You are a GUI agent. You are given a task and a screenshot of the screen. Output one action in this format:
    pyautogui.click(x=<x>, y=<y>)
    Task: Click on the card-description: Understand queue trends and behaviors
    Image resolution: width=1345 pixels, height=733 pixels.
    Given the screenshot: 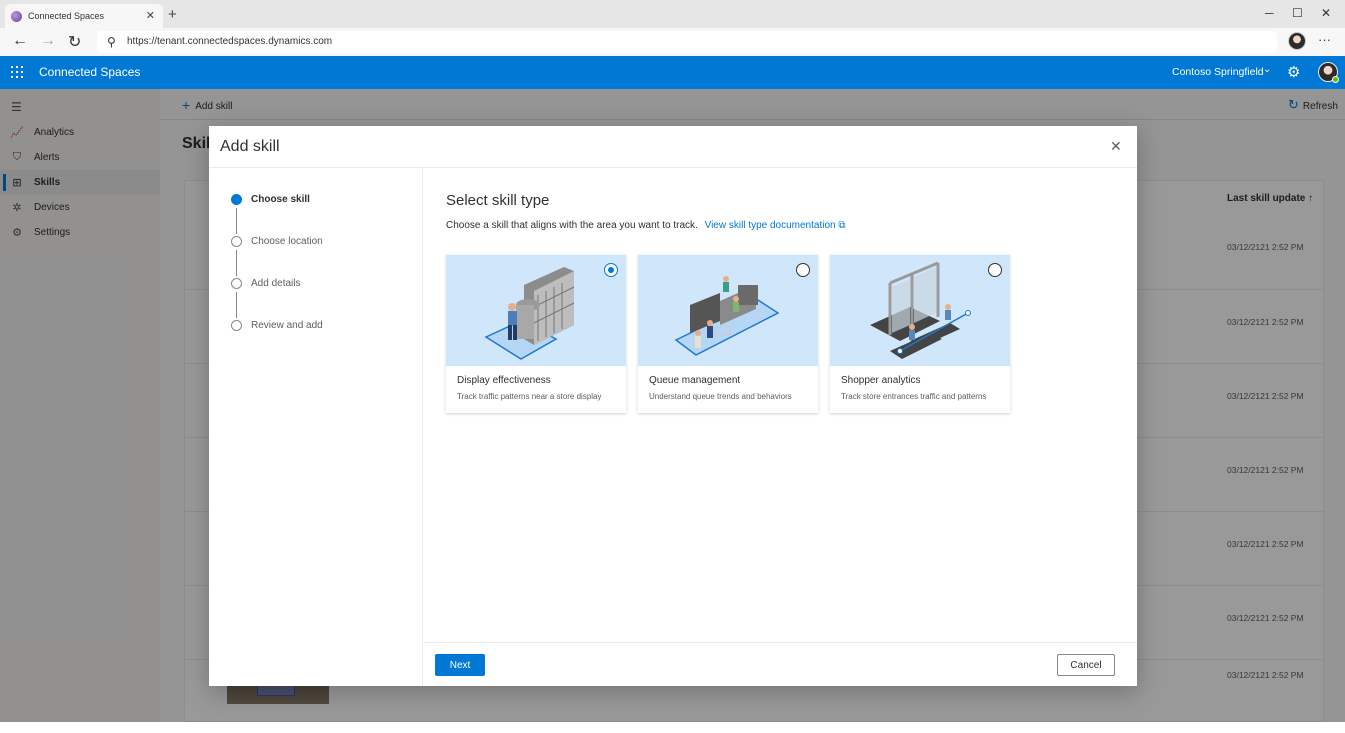 What is the action you would take?
    pyautogui.click(x=720, y=396)
    